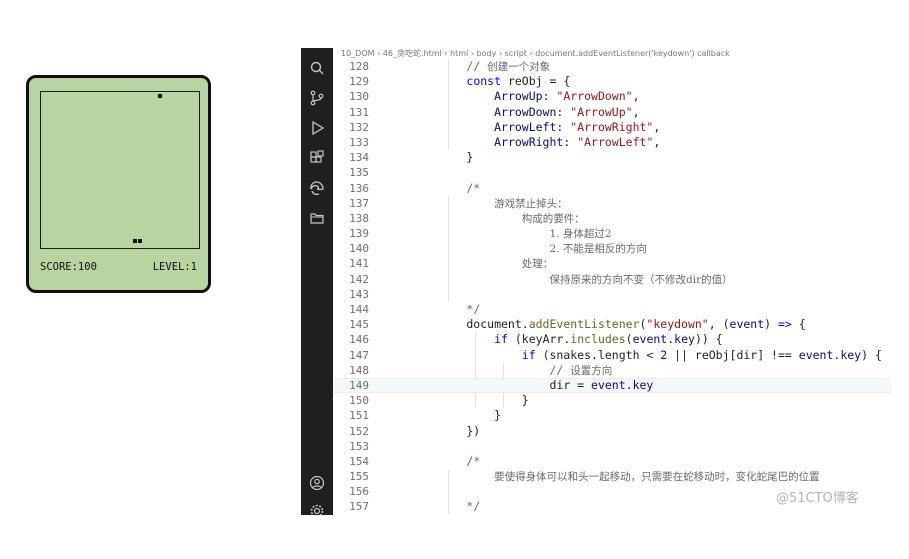 This screenshot has height=559, width=909. What do you see at coordinates (359, 385) in the screenshot?
I see `line-number: 149` at bounding box center [359, 385].